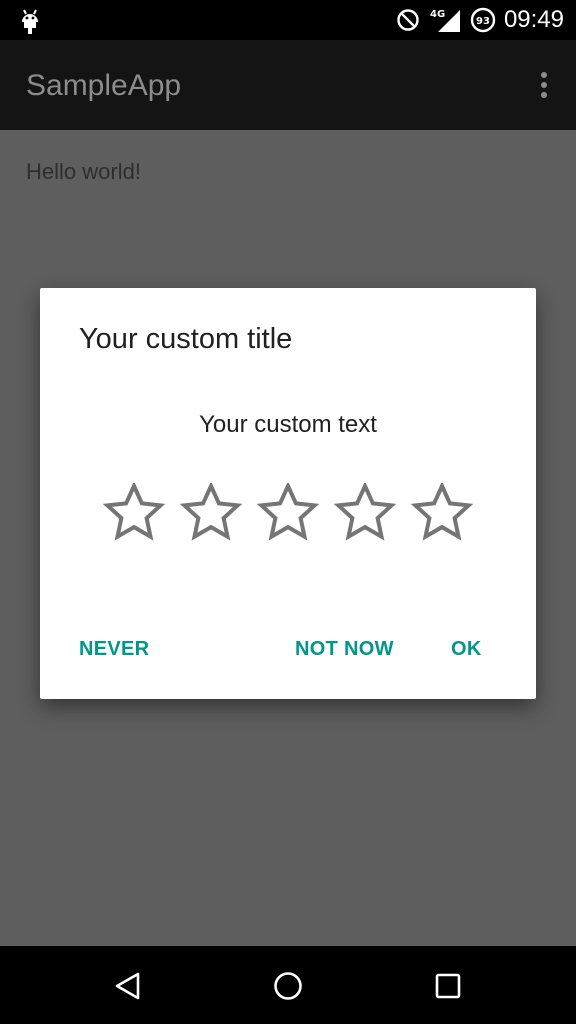 The image size is (576, 1024). Describe the element at coordinates (288, 424) in the screenshot. I see `dialog-message: Your custom text` at that location.